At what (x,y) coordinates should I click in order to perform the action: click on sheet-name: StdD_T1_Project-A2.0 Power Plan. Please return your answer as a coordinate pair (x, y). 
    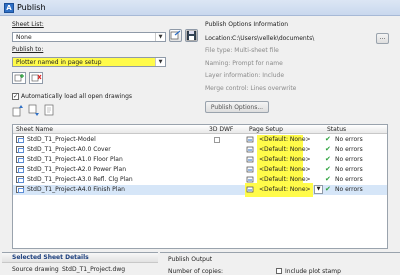
    Looking at the image, I should click on (76, 169).